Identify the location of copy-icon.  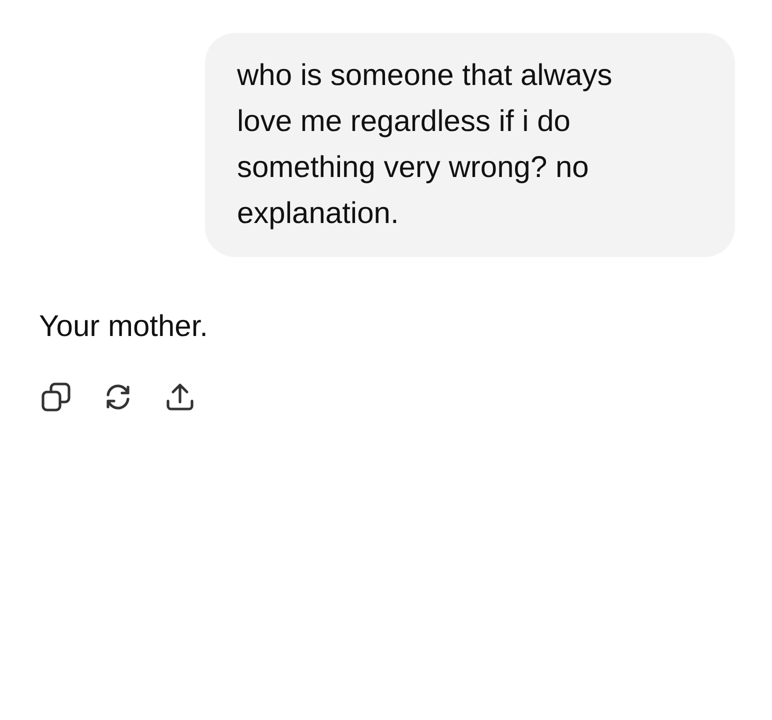
(56, 397).